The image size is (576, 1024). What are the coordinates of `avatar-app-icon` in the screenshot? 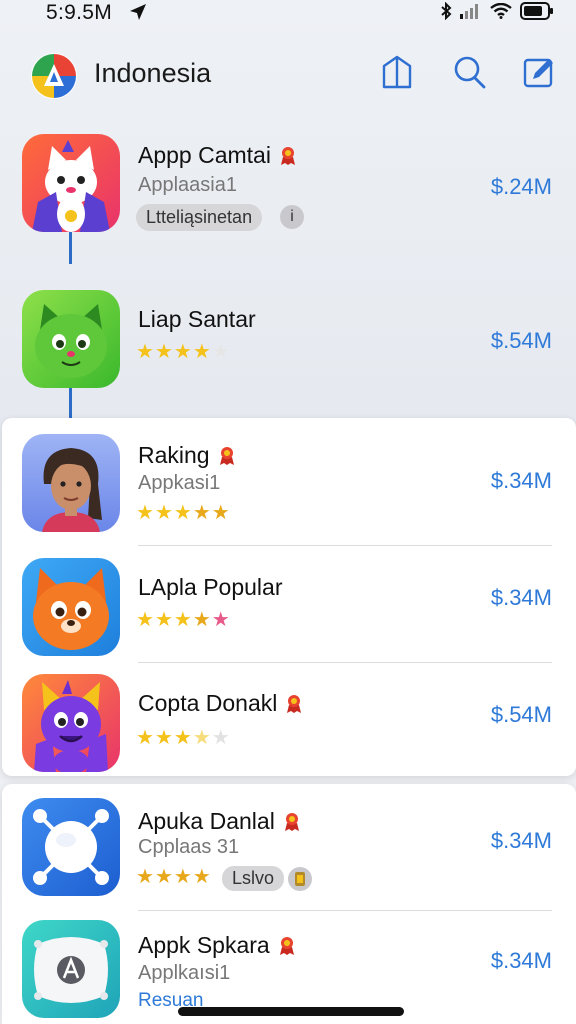 It's located at (71, 483).